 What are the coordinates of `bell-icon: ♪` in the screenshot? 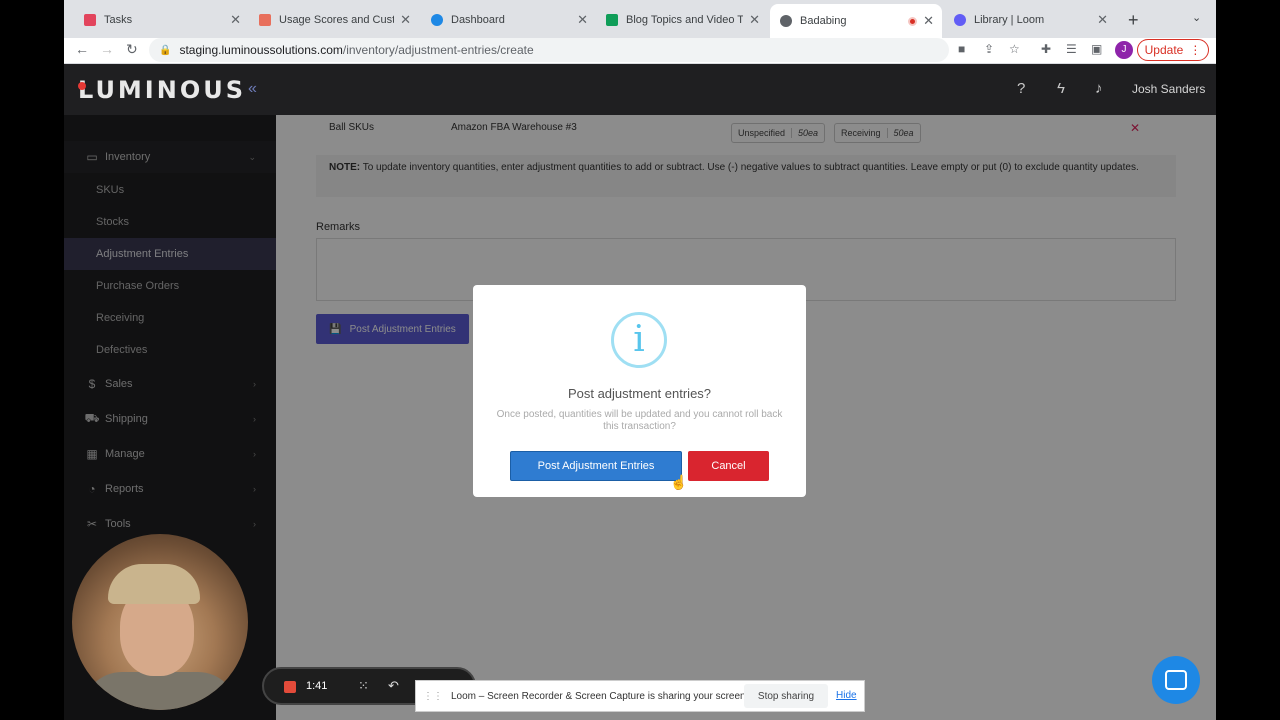 It's located at (1099, 88).